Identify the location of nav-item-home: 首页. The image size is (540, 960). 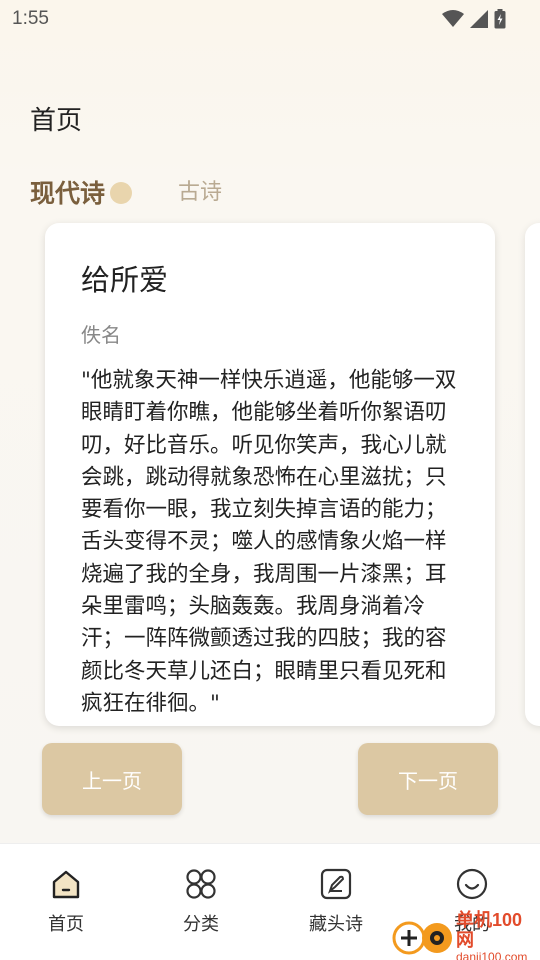
(66, 901).